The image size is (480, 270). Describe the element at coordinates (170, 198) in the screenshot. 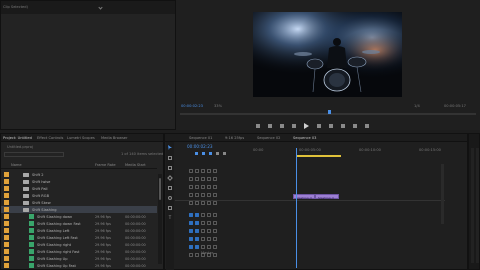

I see `pen-tool-icon` at that location.